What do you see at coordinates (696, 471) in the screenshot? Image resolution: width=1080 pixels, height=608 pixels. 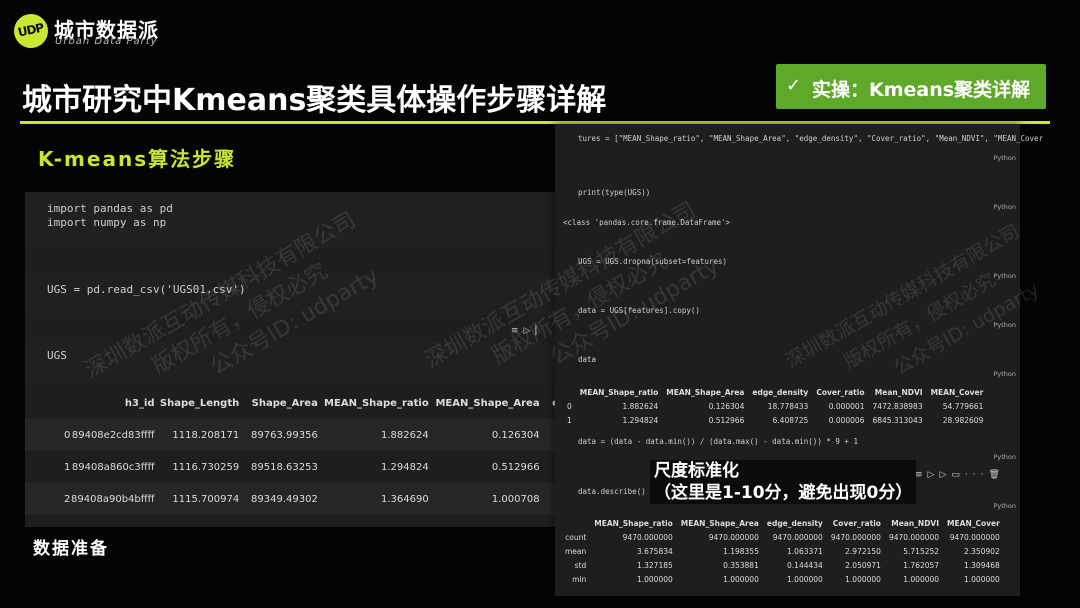 I see `annotation-title: 尺度标准化` at bounding box center [696, 471].